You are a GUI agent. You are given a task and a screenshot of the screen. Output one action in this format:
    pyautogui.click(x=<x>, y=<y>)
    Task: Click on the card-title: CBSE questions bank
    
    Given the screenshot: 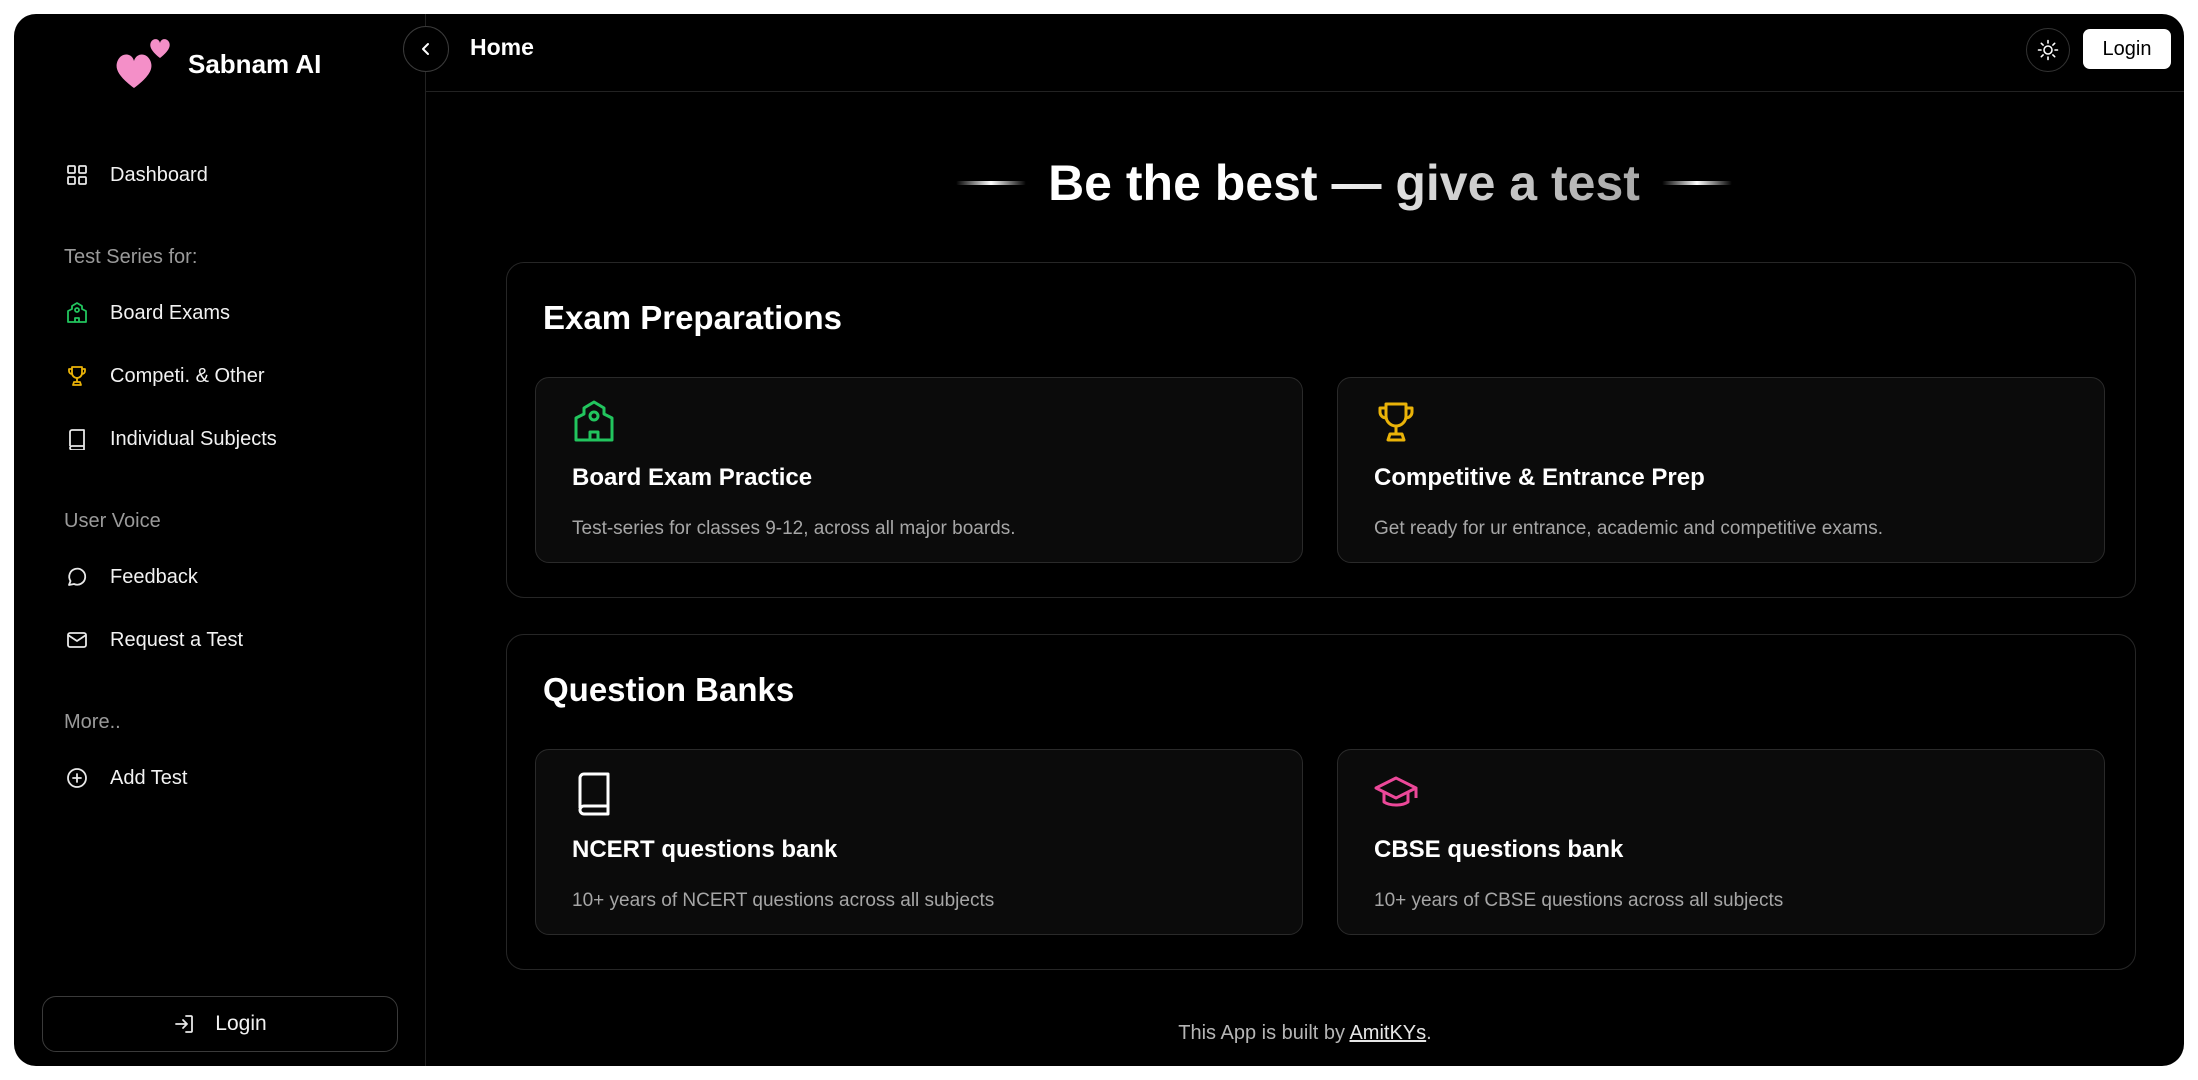 What is the action you would take?
    pyautogui.click(x=1499, y=849)
    